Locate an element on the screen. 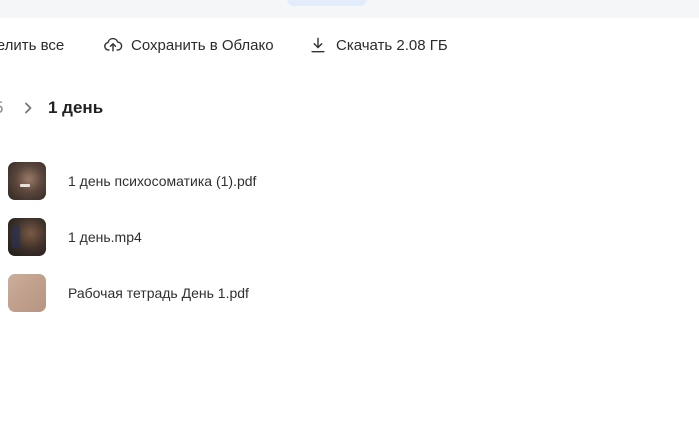  file-name: 1 день.mp4 is located at coordinates (105, 237).